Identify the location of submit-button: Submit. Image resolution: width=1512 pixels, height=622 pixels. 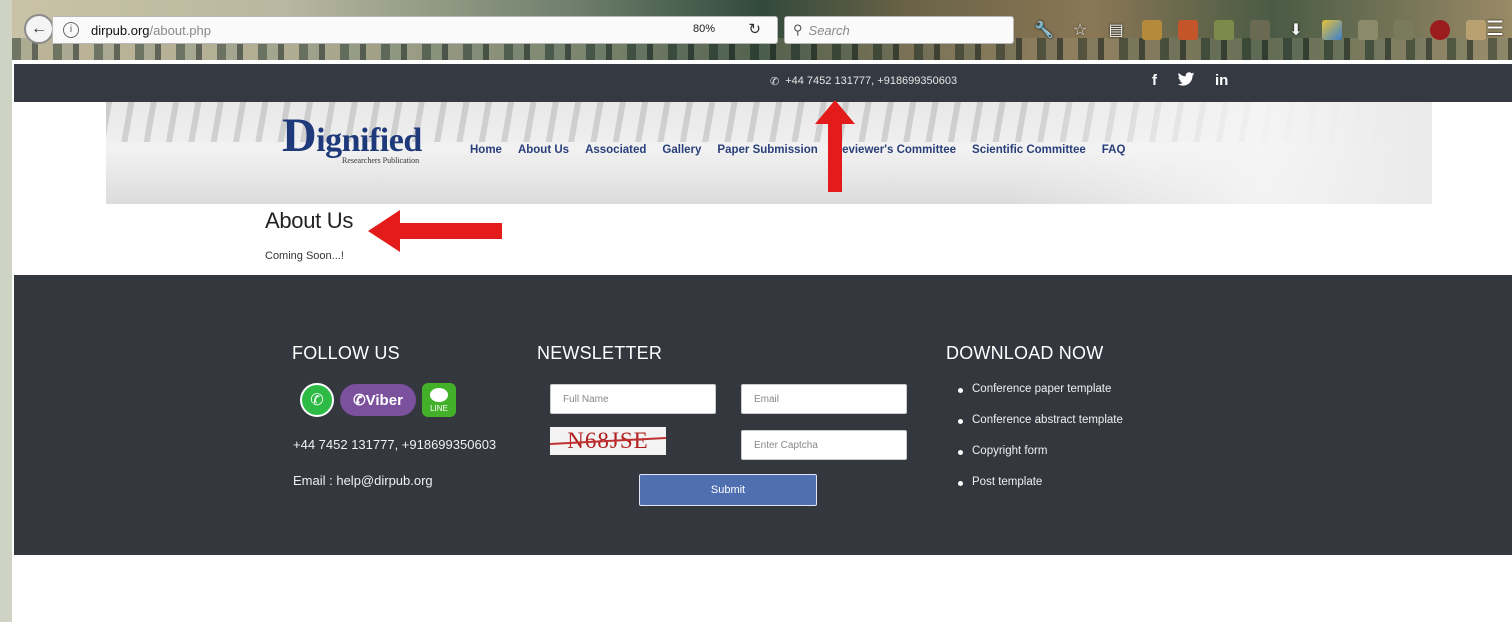
(728, 490).